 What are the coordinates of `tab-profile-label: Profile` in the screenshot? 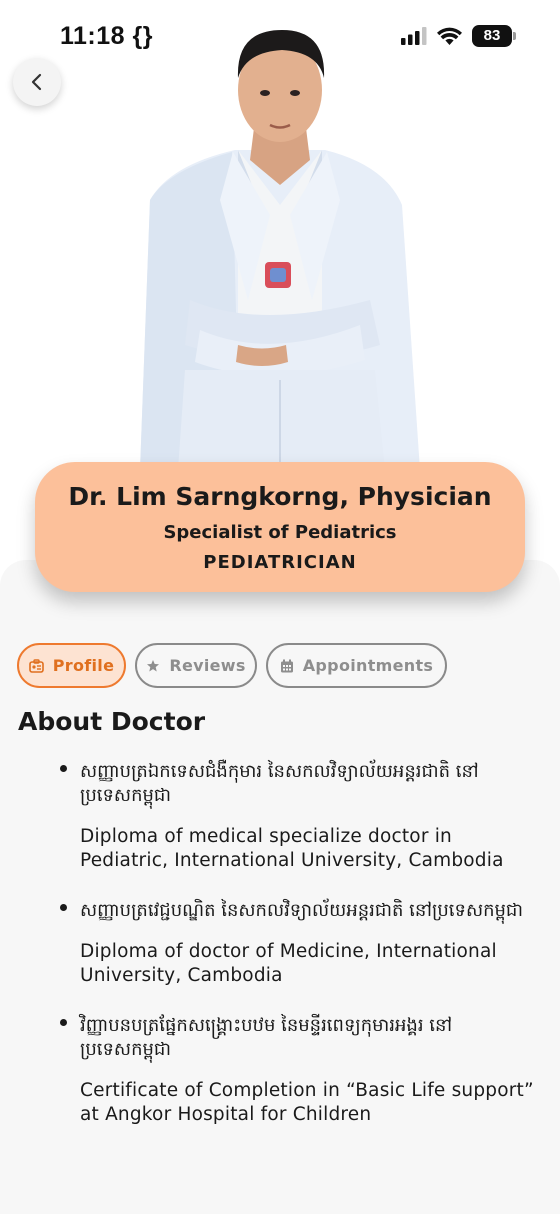 It's located at (83, 665).